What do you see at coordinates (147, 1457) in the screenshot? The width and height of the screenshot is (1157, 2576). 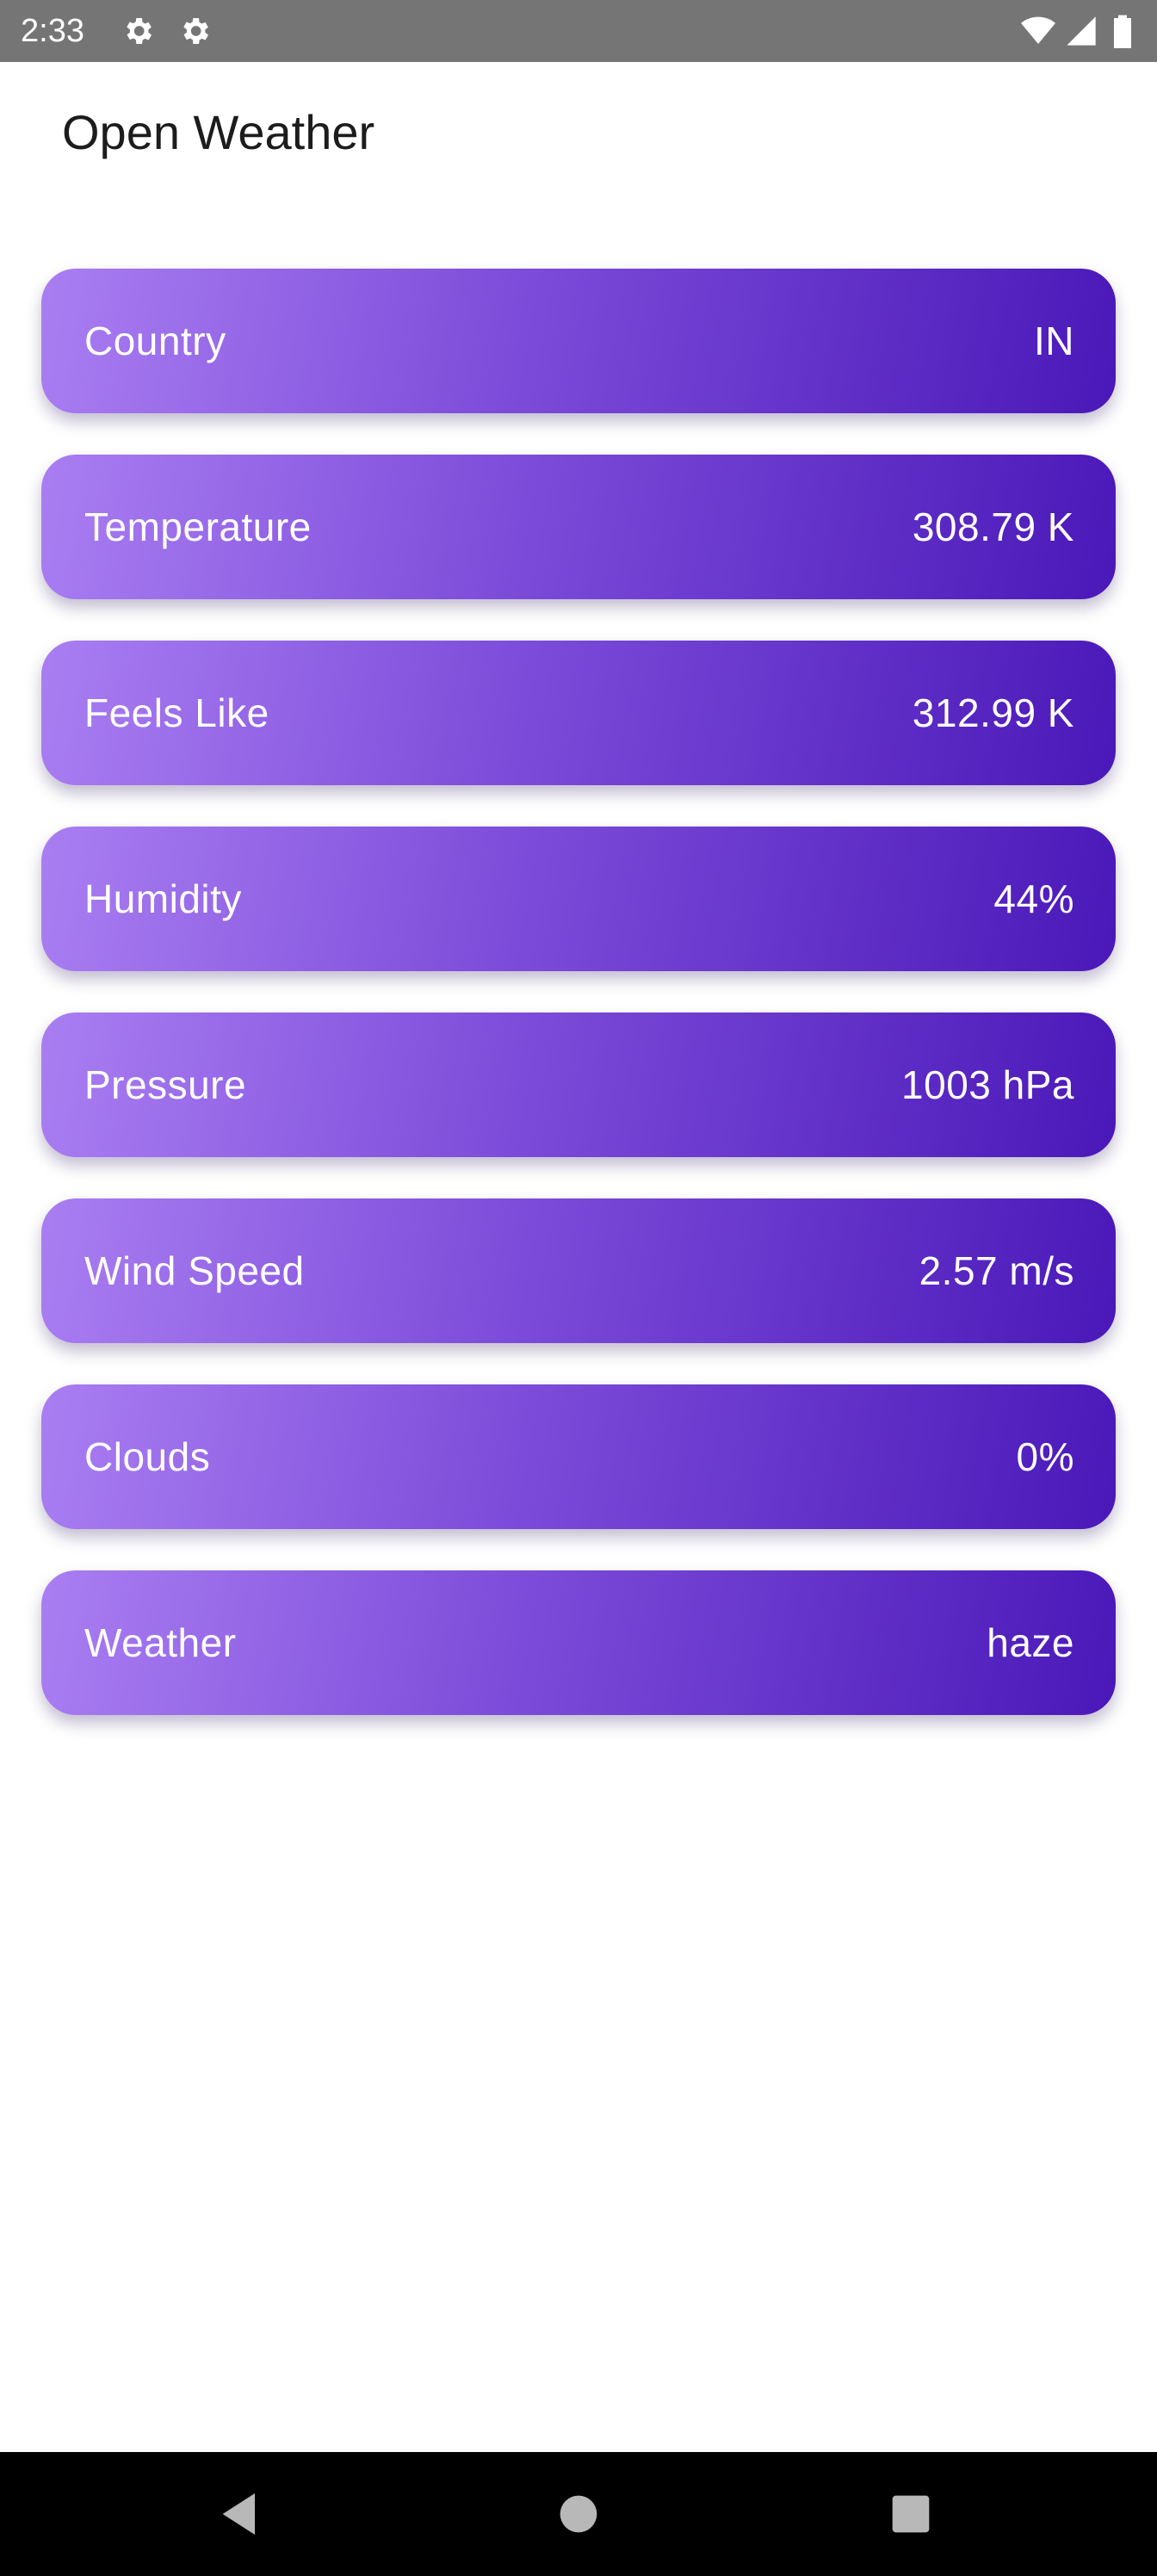 I see `card-label: Clouds` at bounding box center [147, 1457].